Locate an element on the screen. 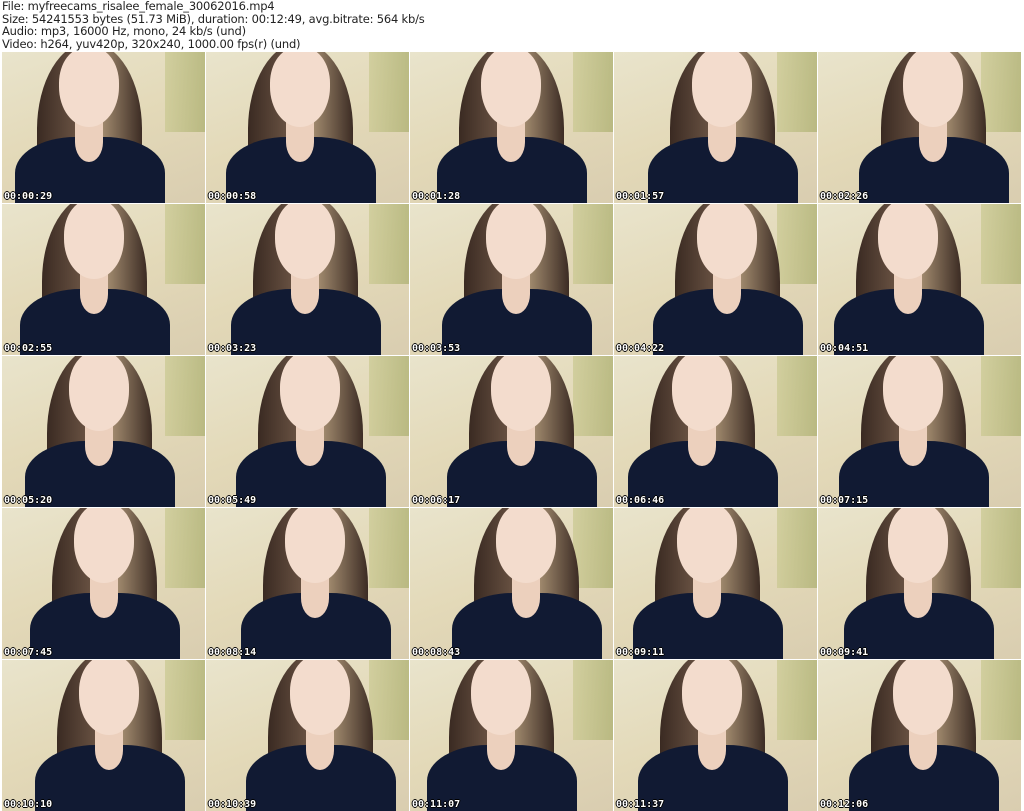  video-thumbnail: 00:02:26 is located at coordinates (919, 127).